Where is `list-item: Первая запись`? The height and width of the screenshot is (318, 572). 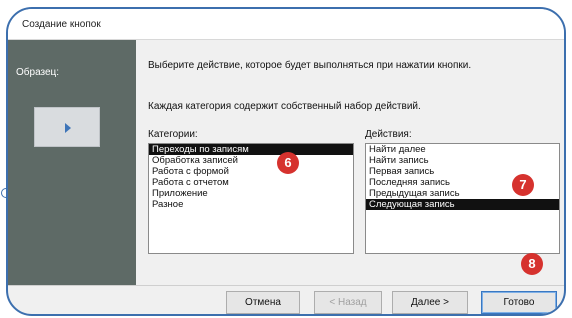 list-item: Первая запись is located at coordinates (462, 171).